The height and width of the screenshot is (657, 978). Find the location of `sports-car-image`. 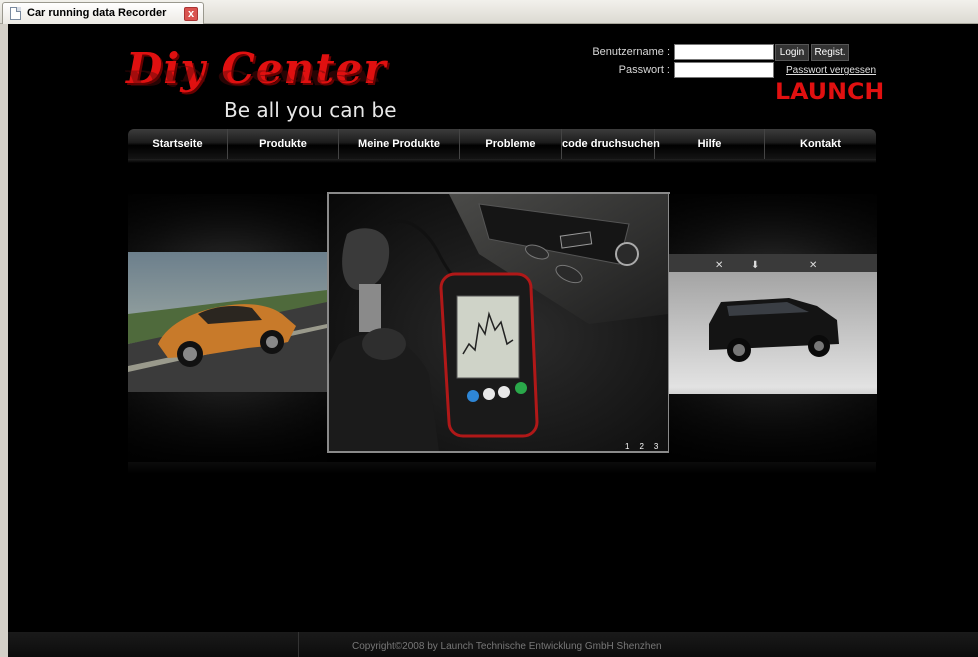

sports-car-image is located at coordinates (227, 328).